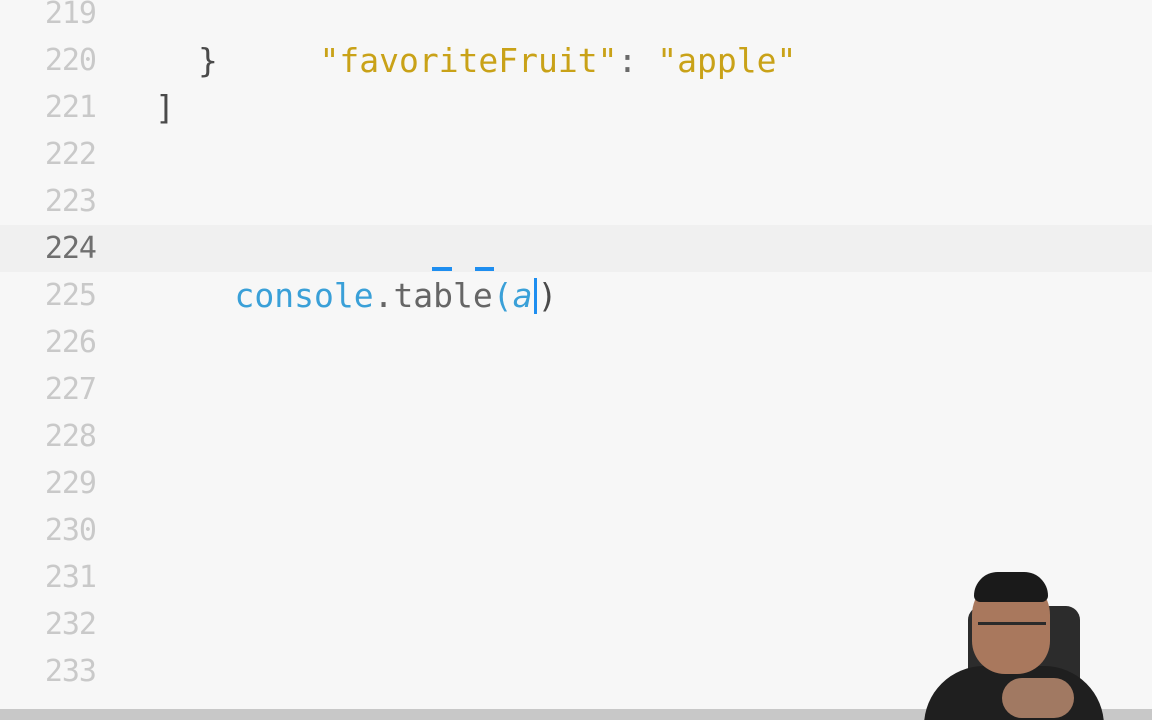 Image resolution: width=1152 pixels, height=720 pixels. I want to click on console-identifier: console, so click(304, 295).